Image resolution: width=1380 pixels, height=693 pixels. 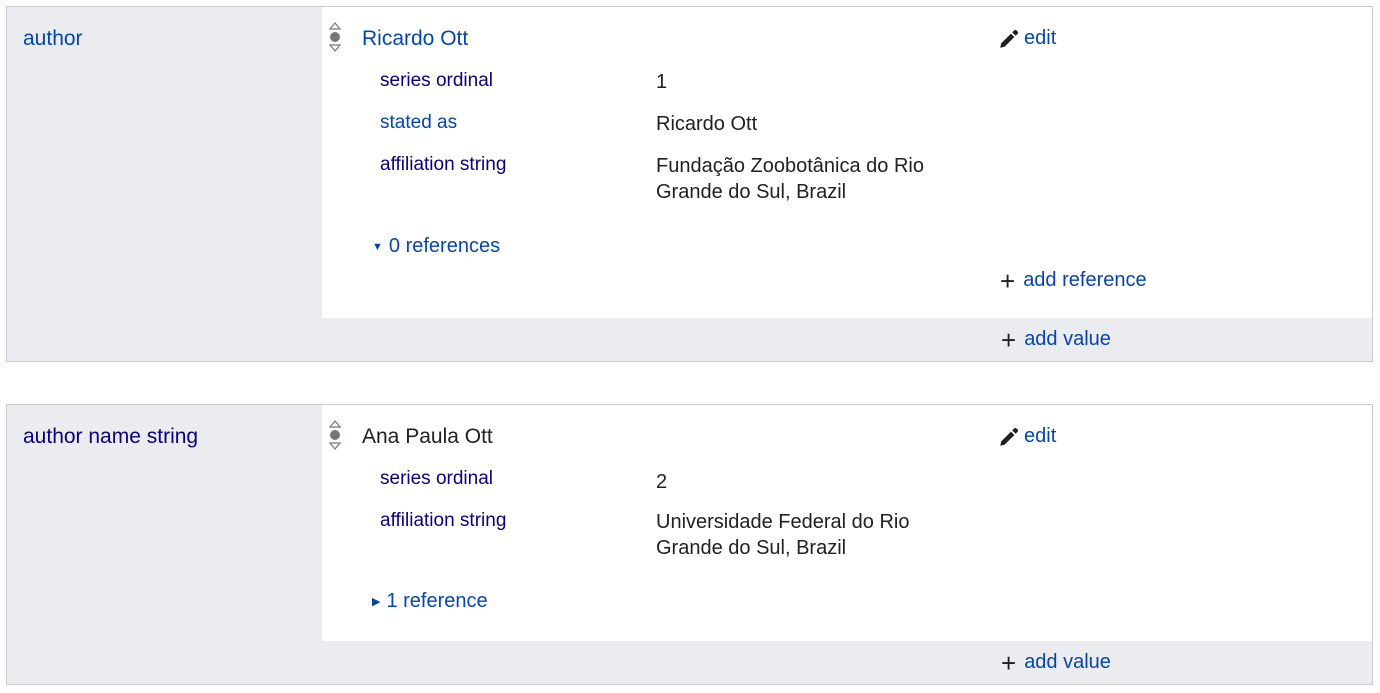 What do you see at coordinates (783, 522) in the screenshot?
I see `affiliation-line-1: Universidade Federal do Rio` at bounding box center [783, 522].